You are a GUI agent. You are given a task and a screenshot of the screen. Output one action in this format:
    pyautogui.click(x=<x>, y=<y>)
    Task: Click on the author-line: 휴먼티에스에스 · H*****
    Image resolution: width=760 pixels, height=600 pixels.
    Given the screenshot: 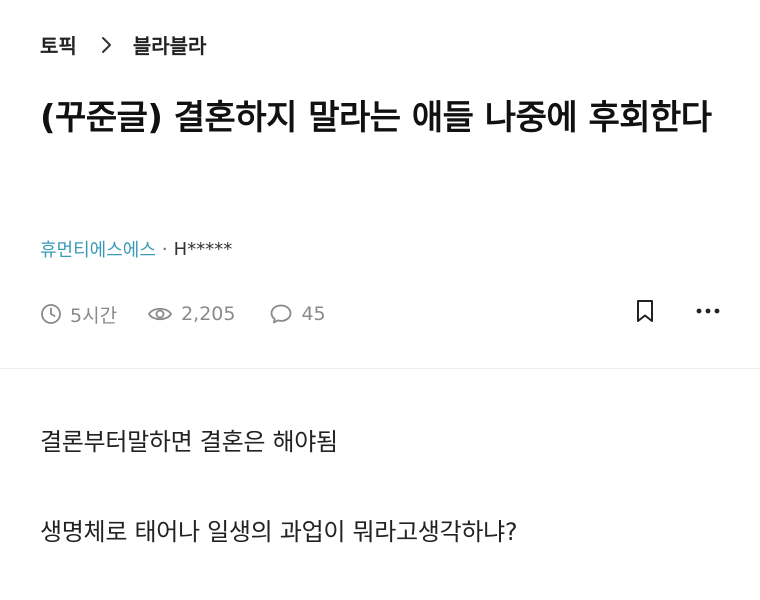 What is the action you would take?
    pyautogui.click(x=136, y=249)
    